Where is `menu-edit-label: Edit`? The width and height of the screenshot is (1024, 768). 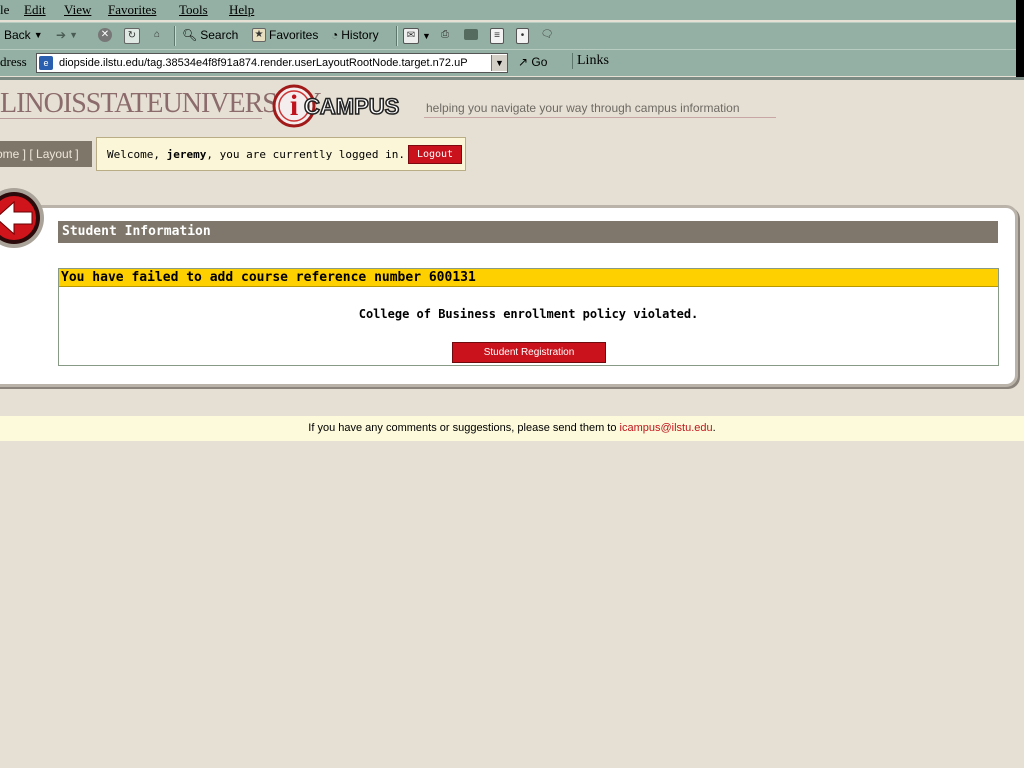
menu-edit-label: Edit is located at coordinates (35, 9).